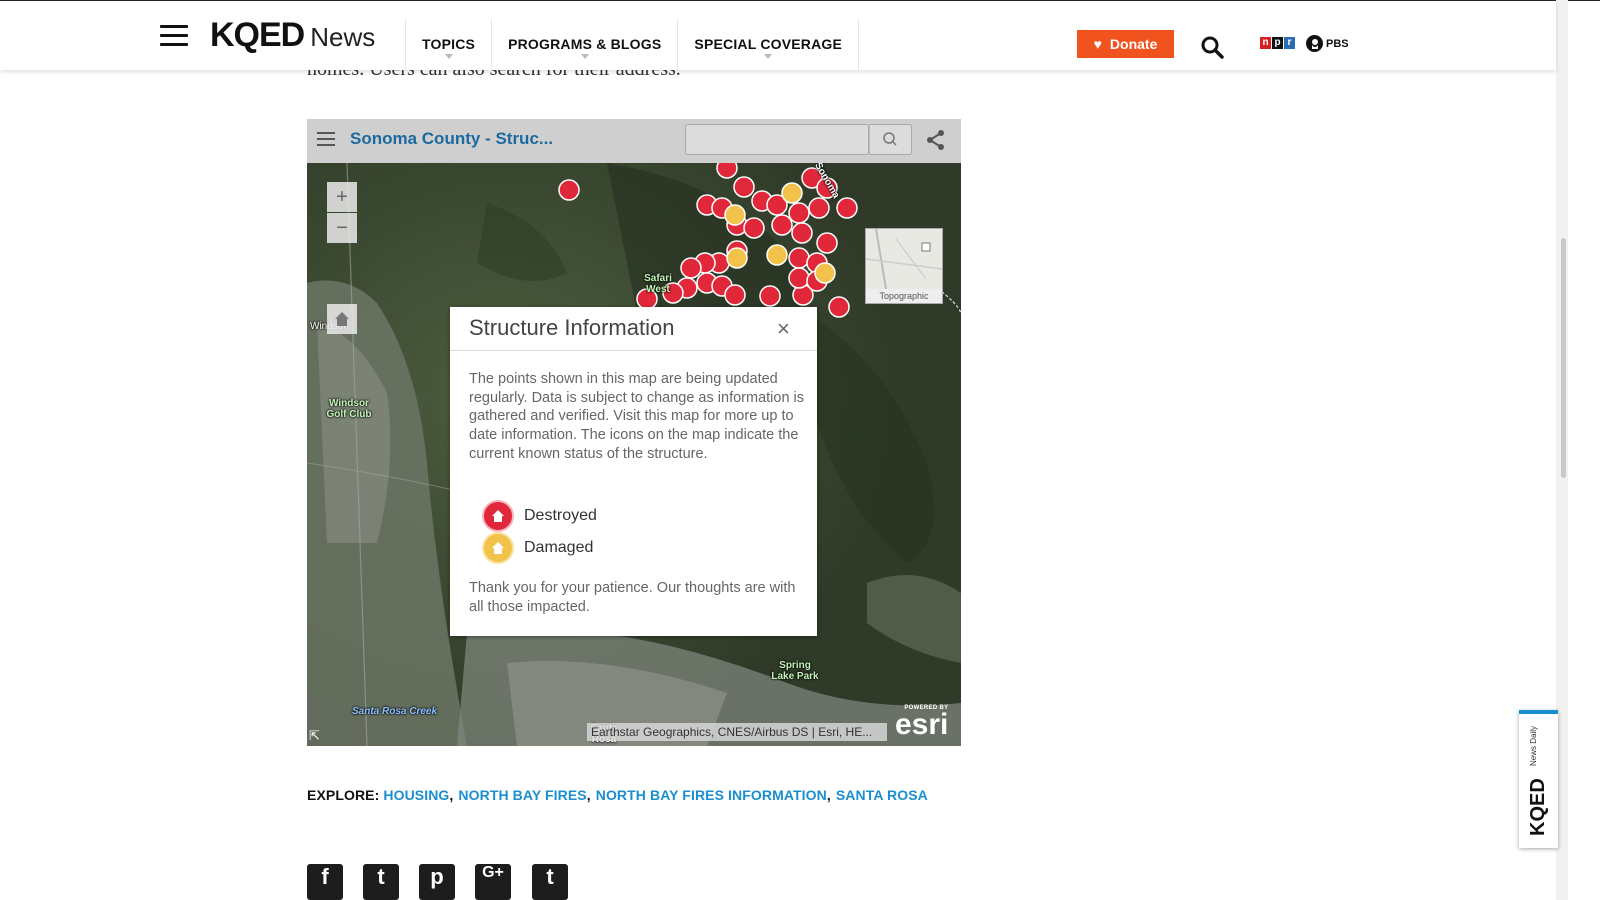  I want to click on popup-title: Structure Information, so click(572, 327).